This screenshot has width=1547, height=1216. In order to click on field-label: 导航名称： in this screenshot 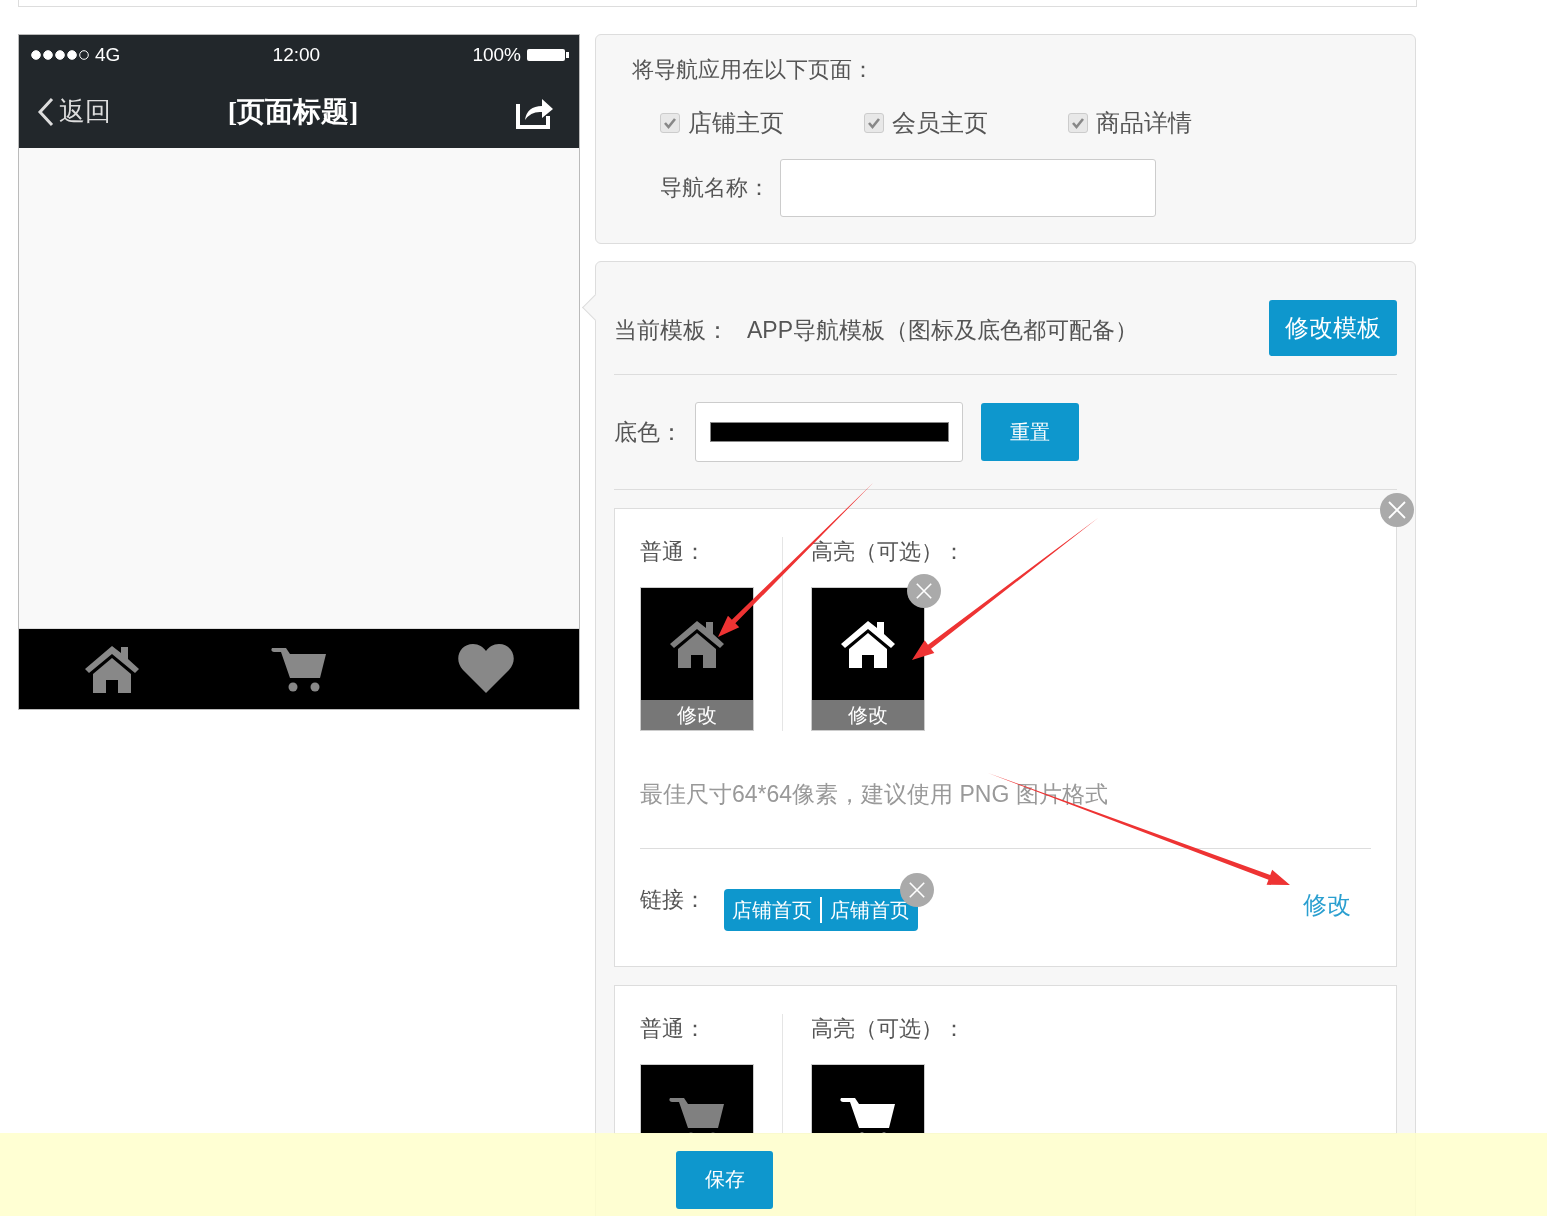, I will do `click(715, 188)`.